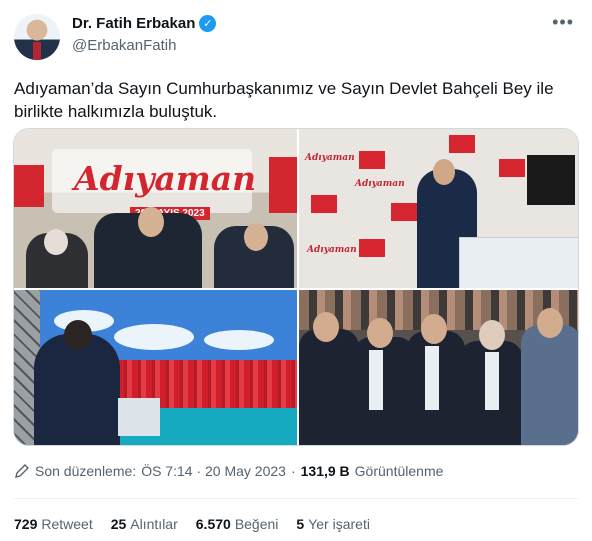 This screenshot has height=541, width=592. Describe the element at coordinates (124, 45) in the screenshot. I see `author-handle: @ErbakanFatih` at that location.